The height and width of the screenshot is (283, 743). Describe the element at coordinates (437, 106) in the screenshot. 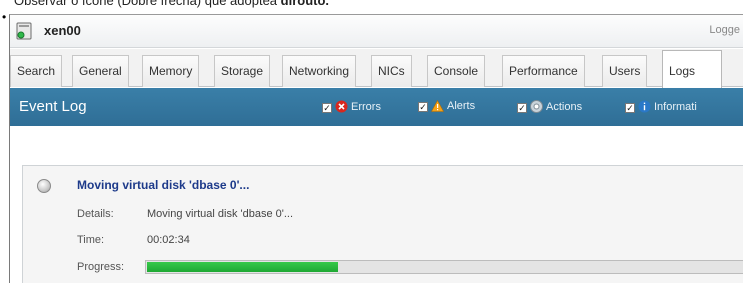

I see `alert-icon` at that location.